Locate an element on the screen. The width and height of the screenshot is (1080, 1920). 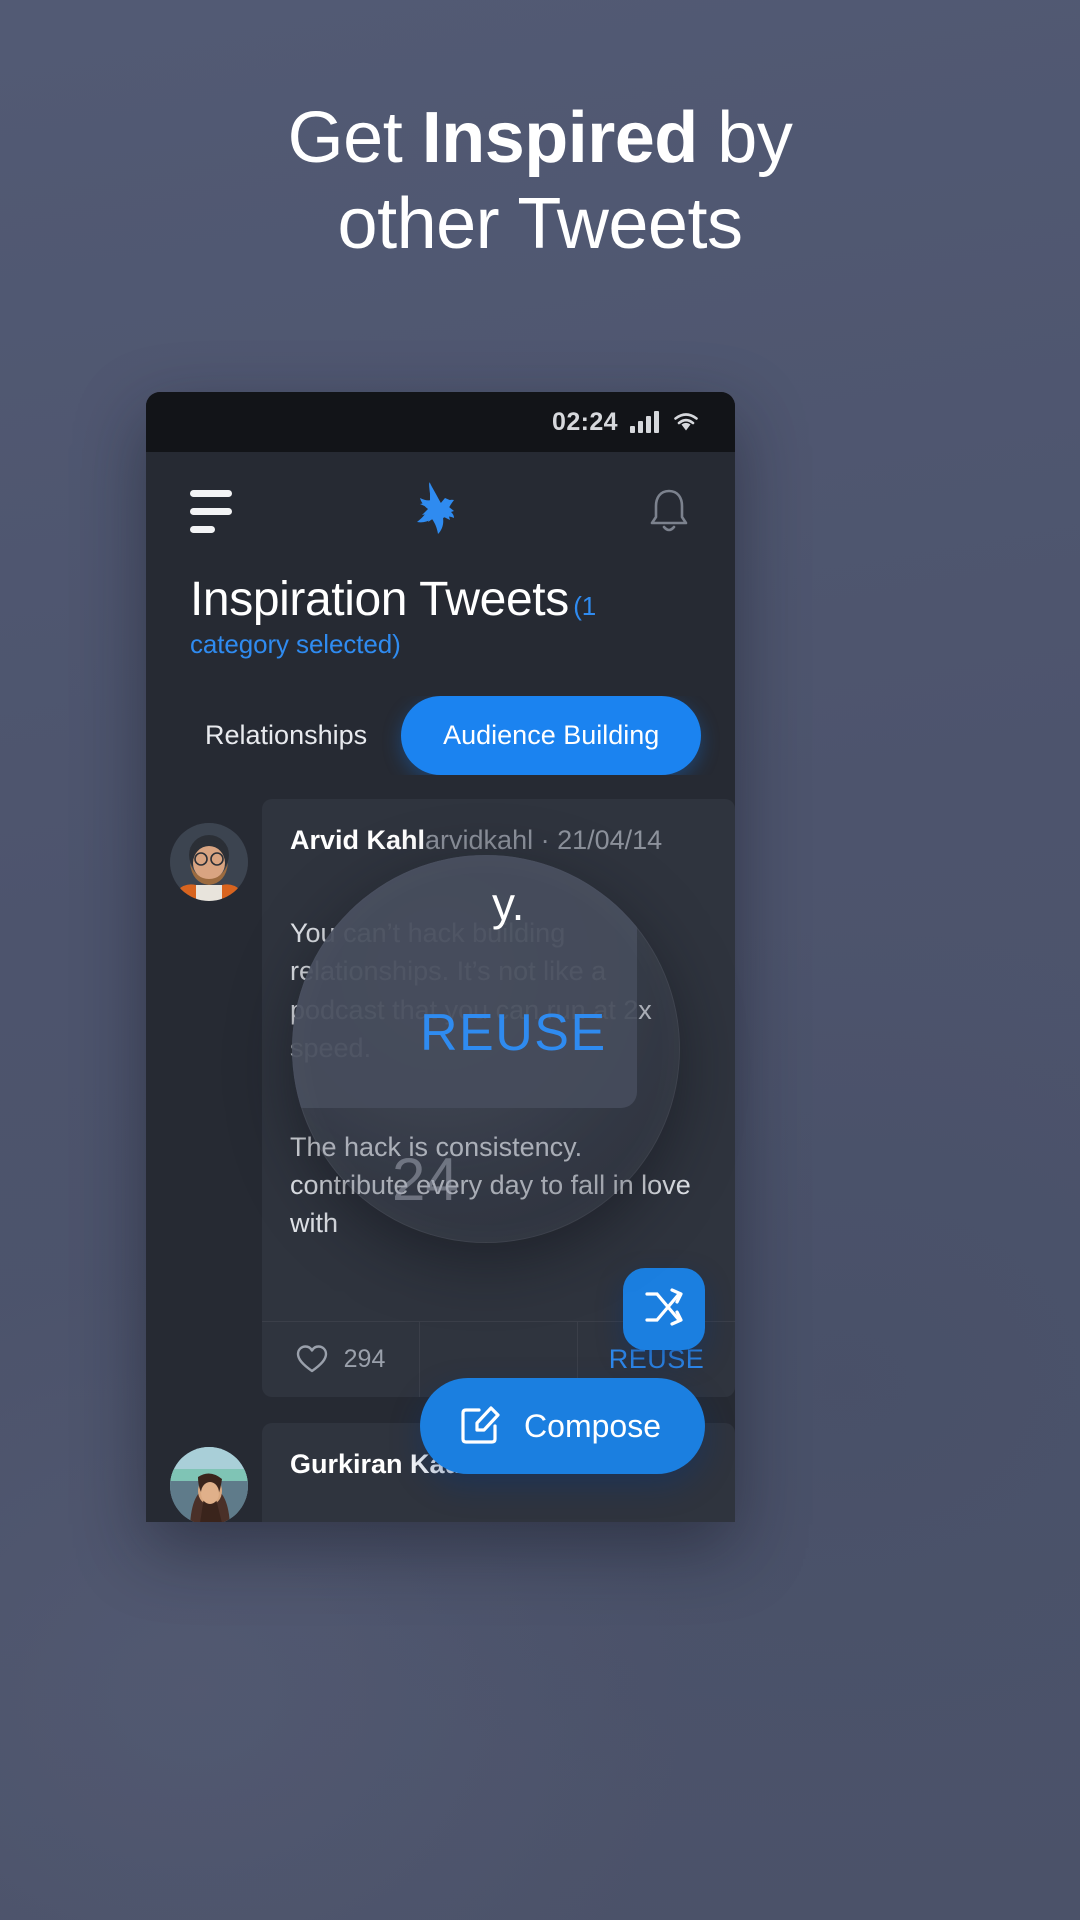
shuffle-button is located at coordinates (664, 1309).